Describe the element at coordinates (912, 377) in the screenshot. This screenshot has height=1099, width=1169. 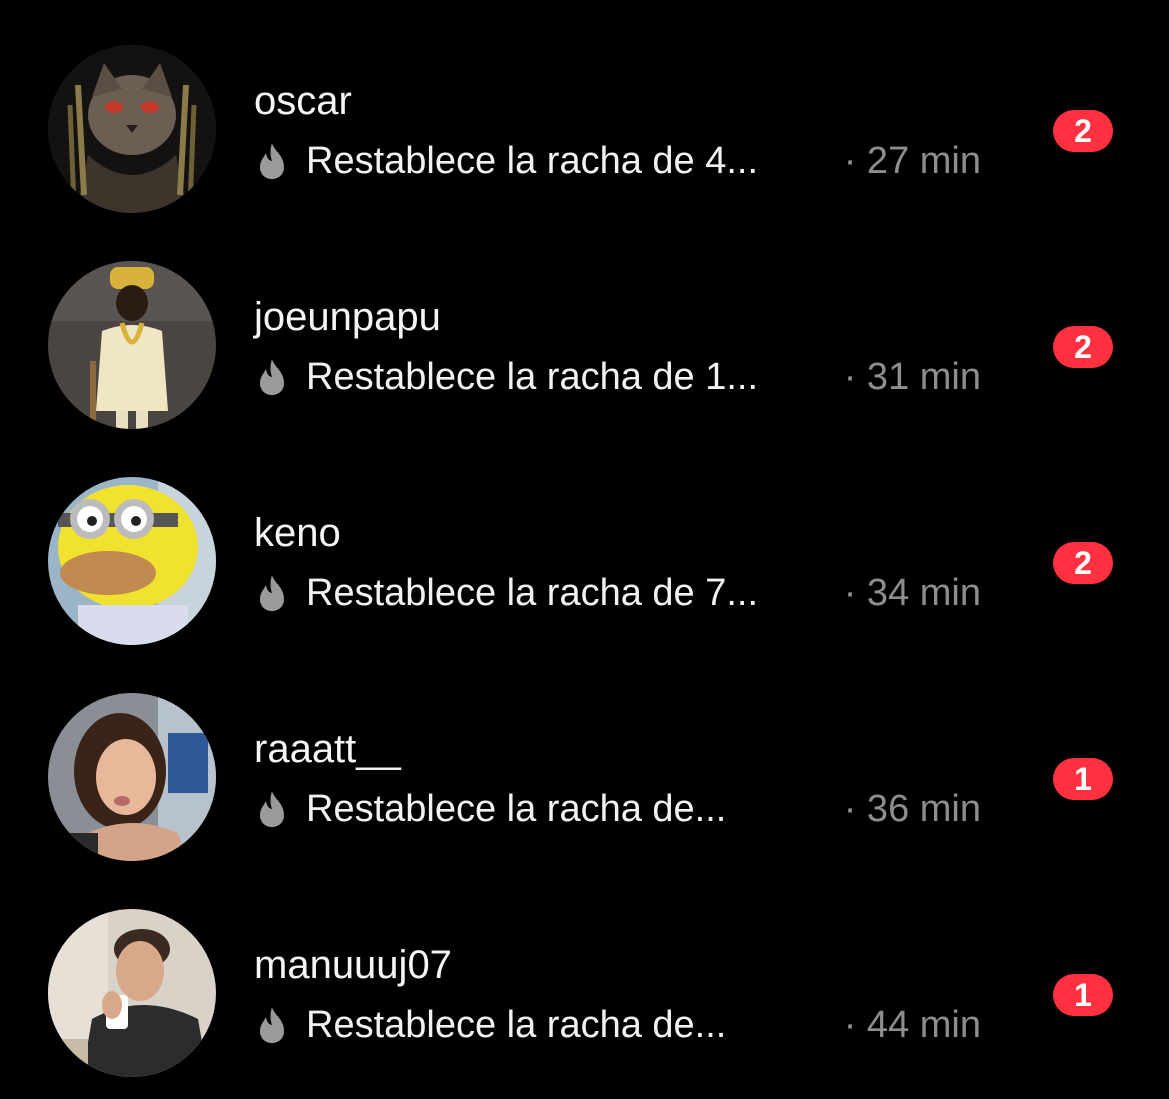
I see `timestamp: · 31 min` at that location.